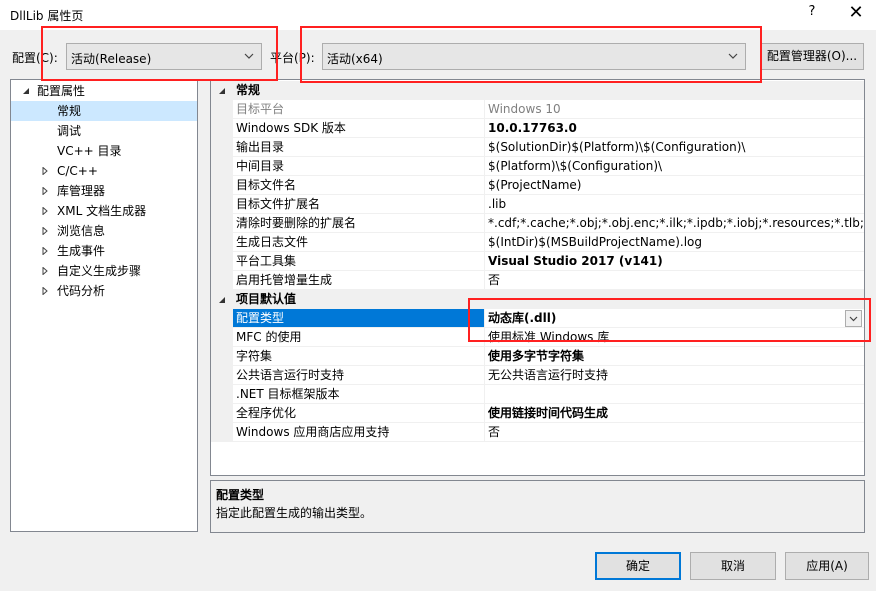  I want to click on grid-row-key: 启用托管增量生成, so click(284, 280).